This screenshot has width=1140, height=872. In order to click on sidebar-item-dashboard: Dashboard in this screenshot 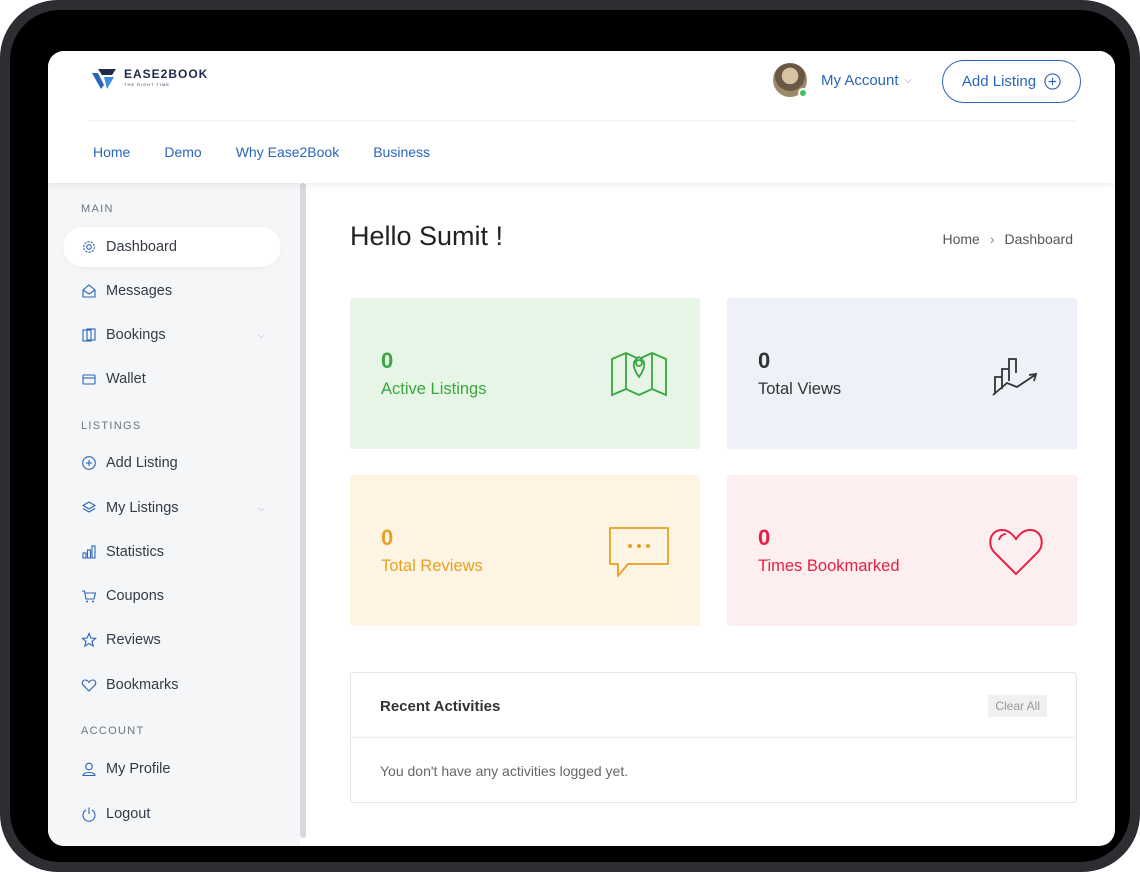, I will do `click(172, 247)`.